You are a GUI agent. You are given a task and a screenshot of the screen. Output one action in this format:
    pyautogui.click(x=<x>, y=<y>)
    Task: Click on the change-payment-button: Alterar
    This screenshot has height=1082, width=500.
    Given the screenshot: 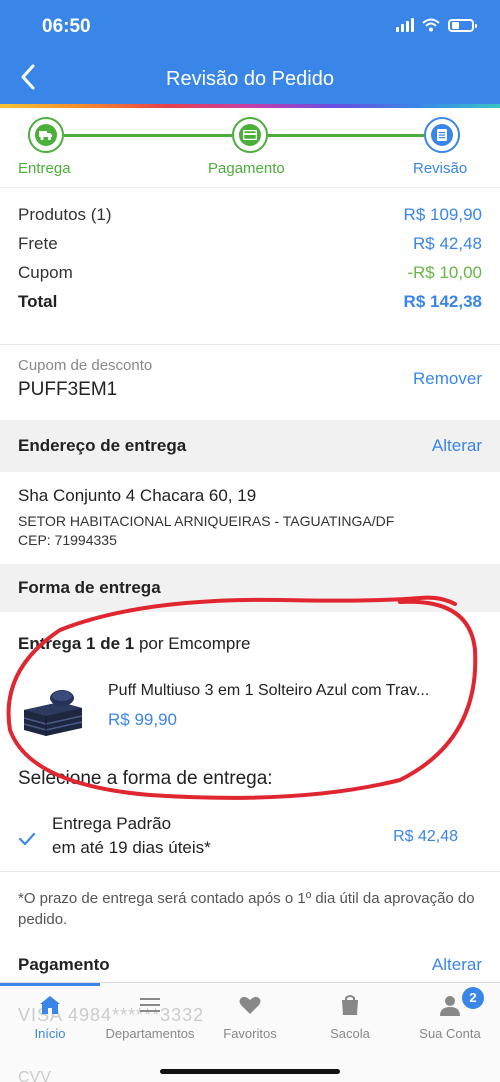 What is the action you would take?
    pyautogui.click(x=457, y=965)
    